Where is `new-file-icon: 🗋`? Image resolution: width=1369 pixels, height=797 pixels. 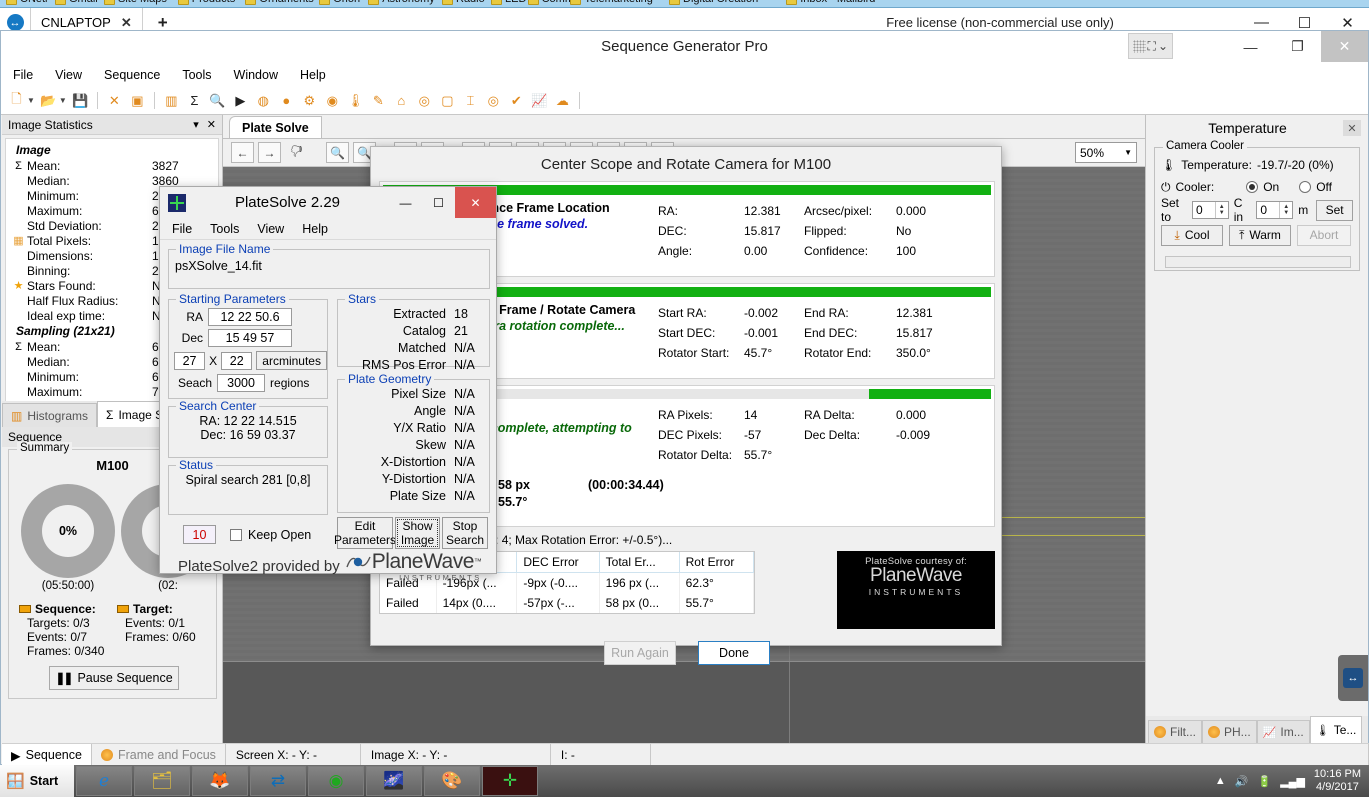 new-file-icon: 🗋 is located at coordinates (16, 100).